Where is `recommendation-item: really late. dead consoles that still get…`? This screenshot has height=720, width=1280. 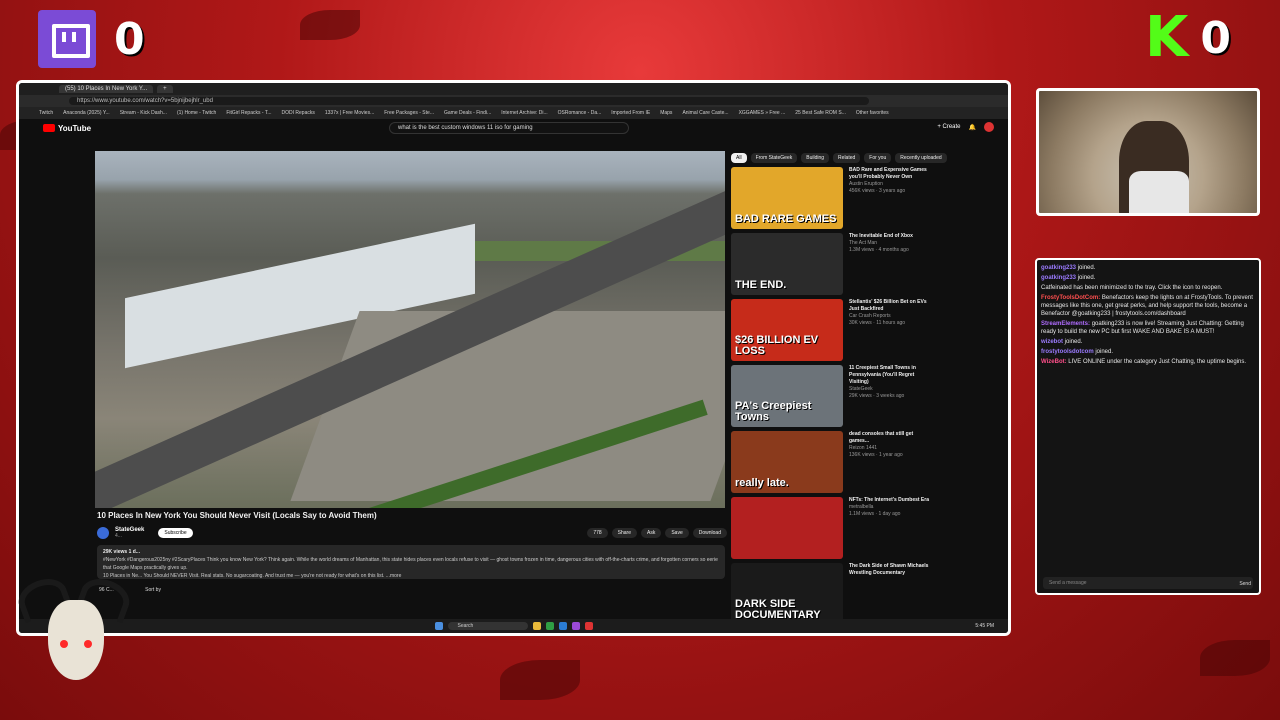
recommendation-item: really late. dead consoles that still get… is located at coordinates (866, 462).